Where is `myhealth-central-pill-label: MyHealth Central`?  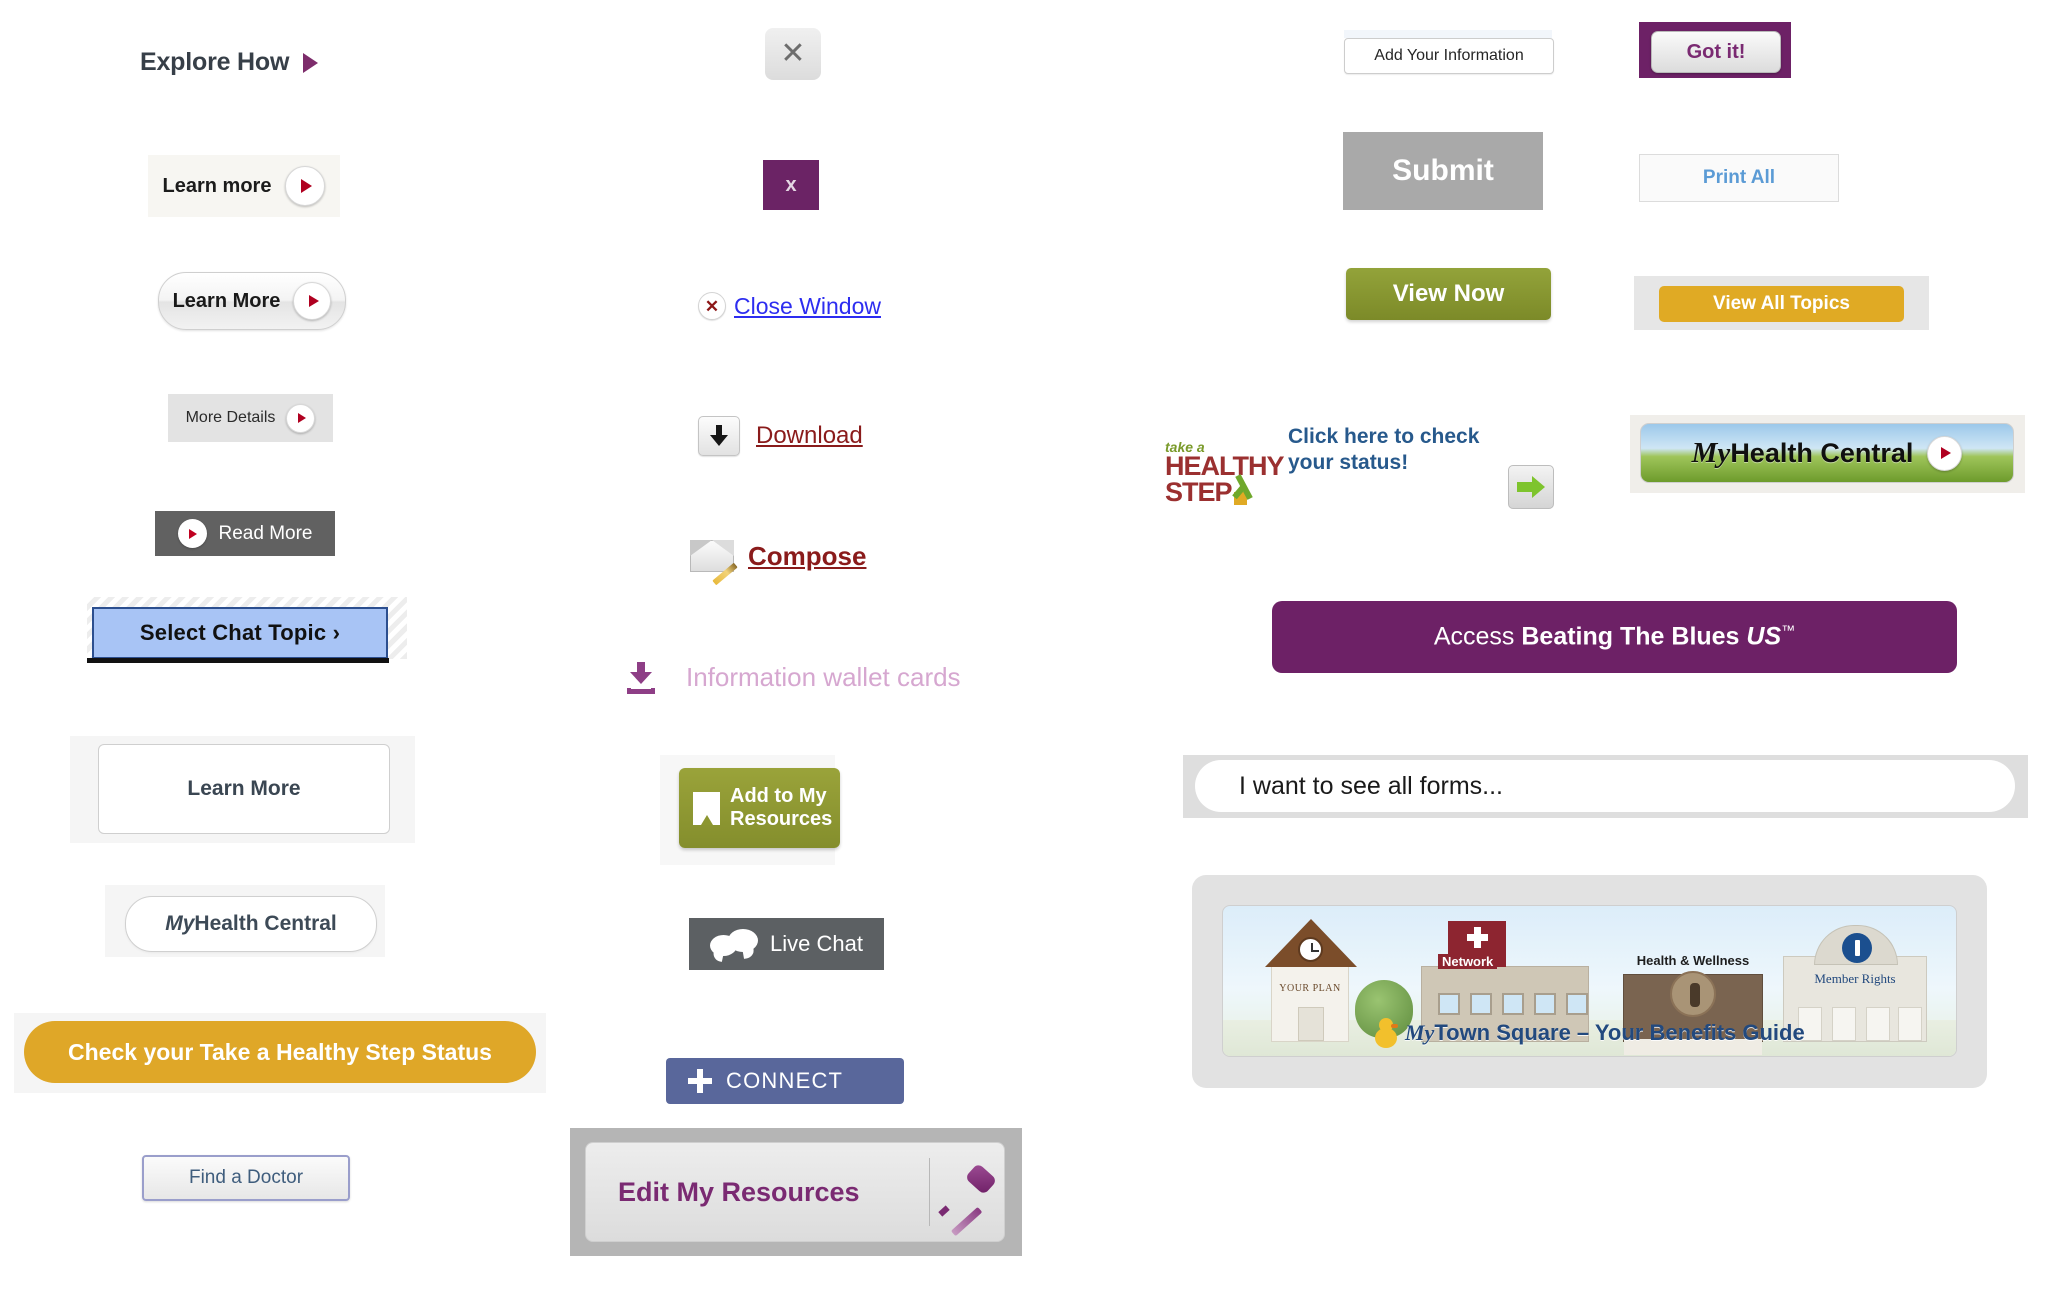
myhealth-central-pill-label: MyHealth Central is located at coordinates (251, 923).